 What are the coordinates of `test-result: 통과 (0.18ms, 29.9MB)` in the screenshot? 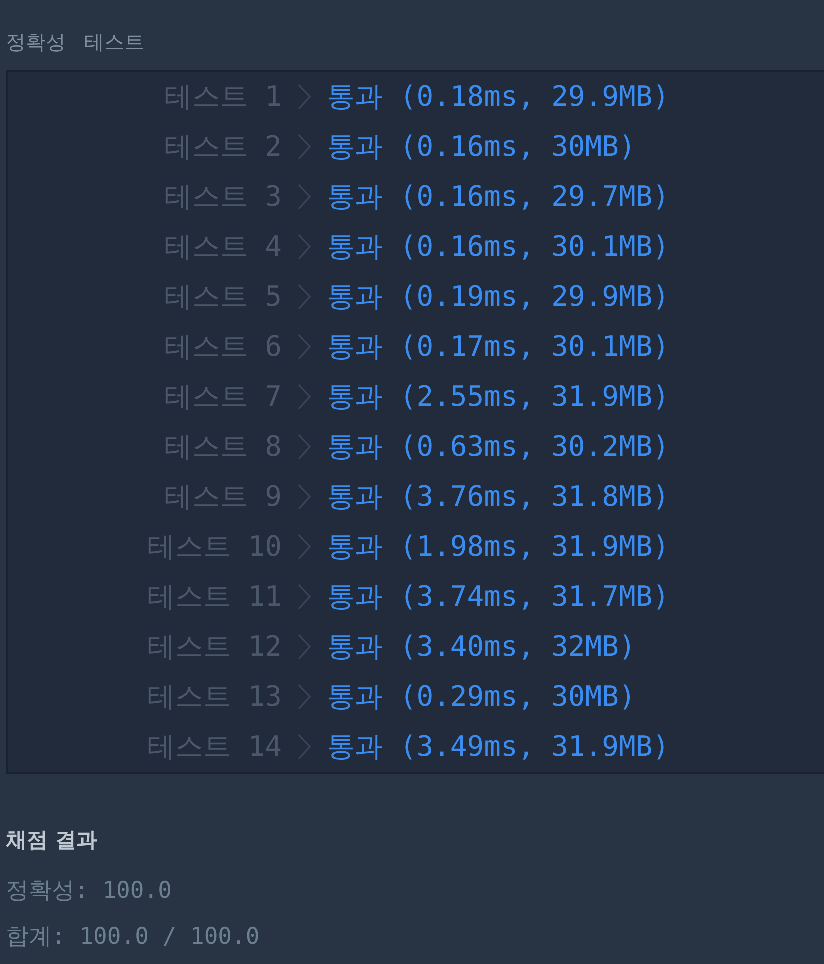 It's located at (498, 97).